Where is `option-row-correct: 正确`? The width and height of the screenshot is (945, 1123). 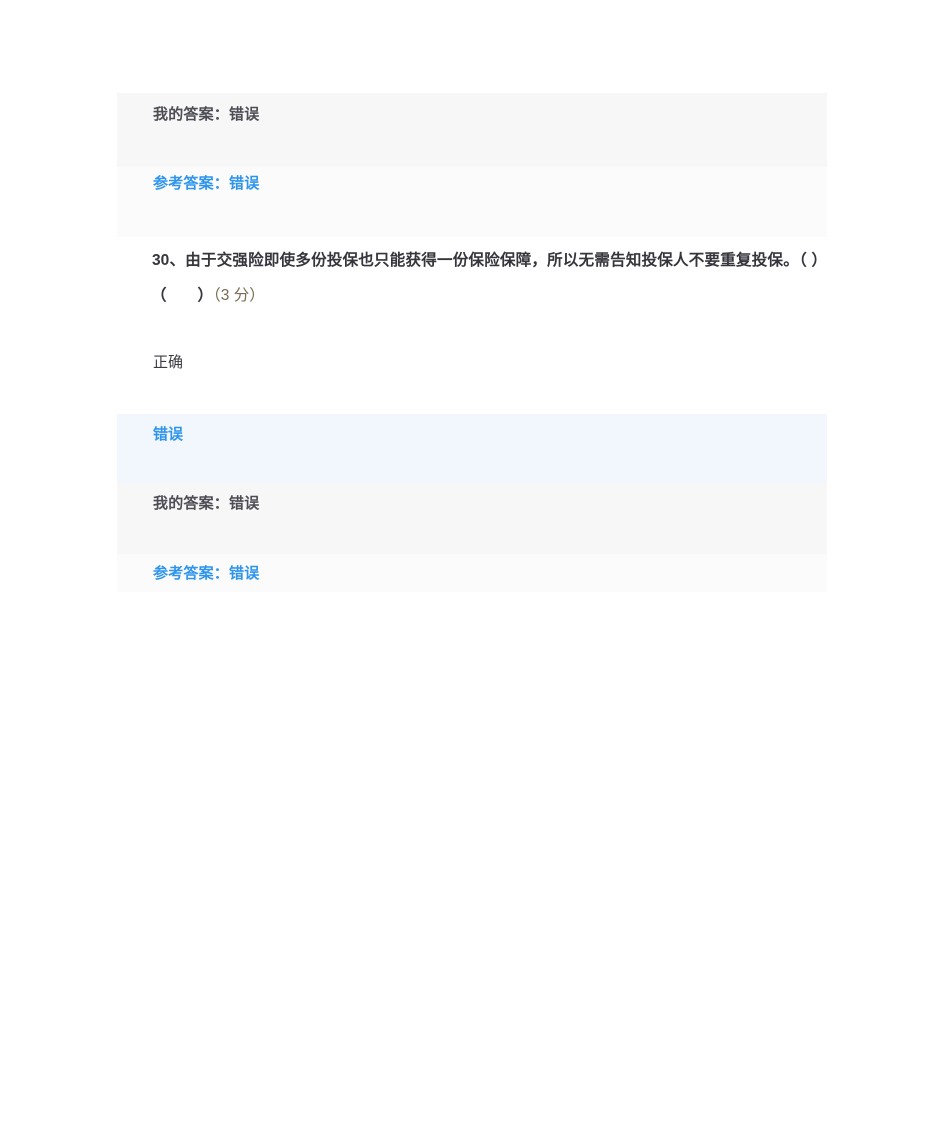 option-row-correct: 正确 is located at coordinates (472, 376).